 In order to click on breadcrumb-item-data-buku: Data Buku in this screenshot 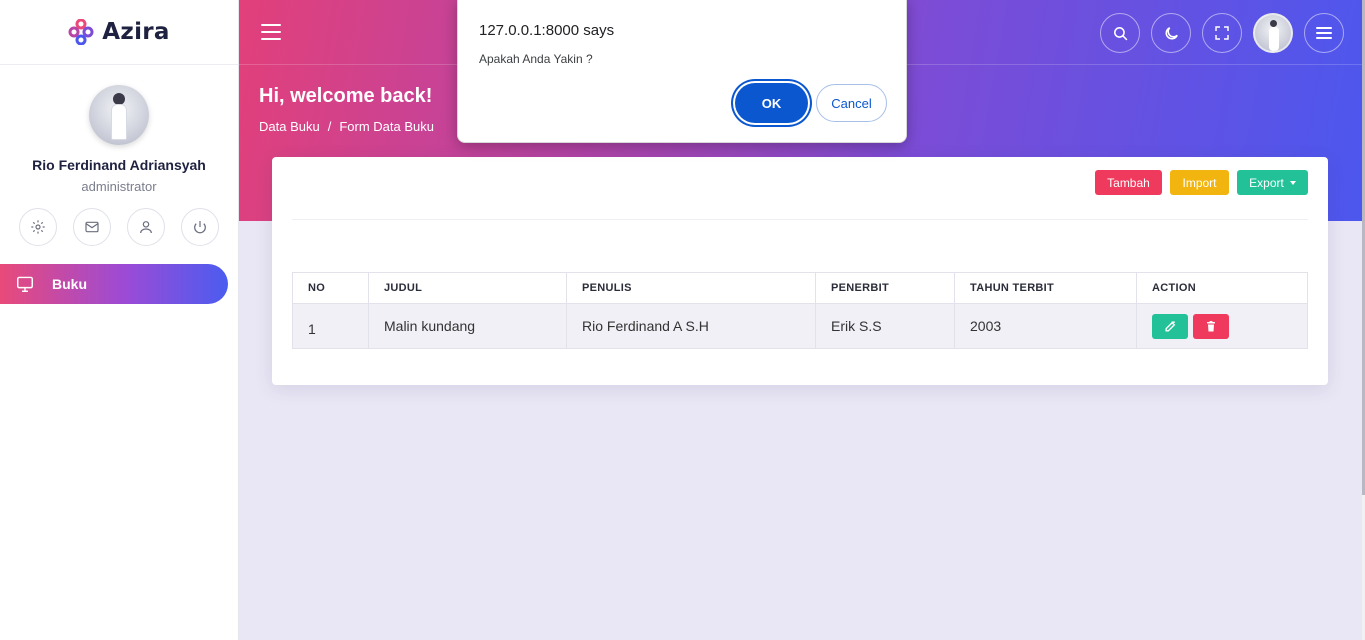, I will do `click(289, 126)`.